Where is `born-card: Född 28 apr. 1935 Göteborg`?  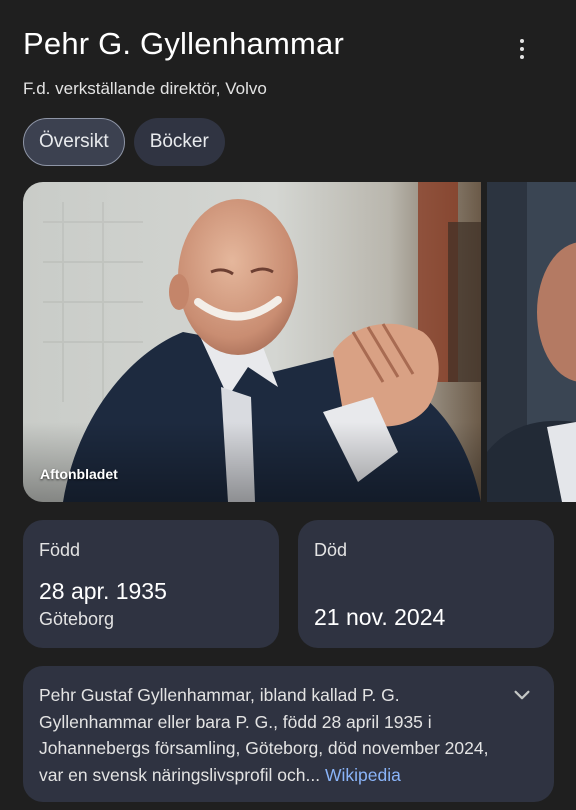
born-card: Född 28 apr. 1935 Göteborg is located at coordinates (151, 584).